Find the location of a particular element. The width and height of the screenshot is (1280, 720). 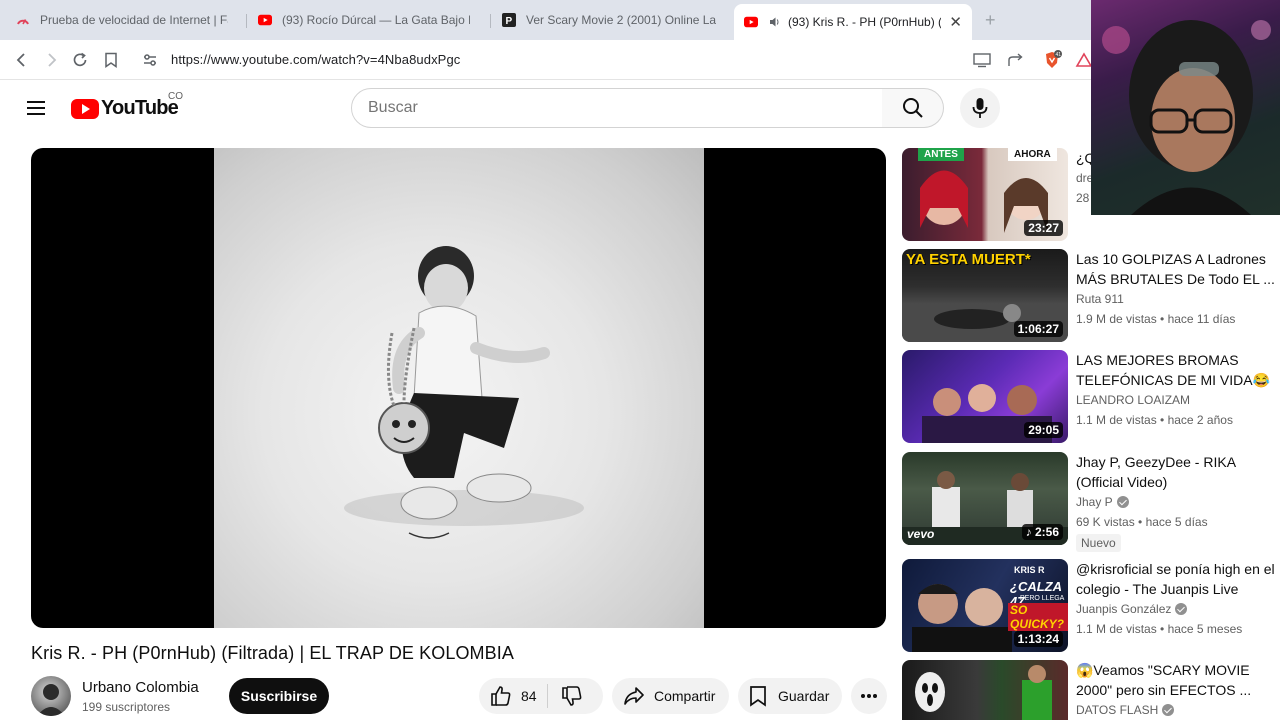

brave-shield-icon: 41 is located at coordinates (1052, 60).